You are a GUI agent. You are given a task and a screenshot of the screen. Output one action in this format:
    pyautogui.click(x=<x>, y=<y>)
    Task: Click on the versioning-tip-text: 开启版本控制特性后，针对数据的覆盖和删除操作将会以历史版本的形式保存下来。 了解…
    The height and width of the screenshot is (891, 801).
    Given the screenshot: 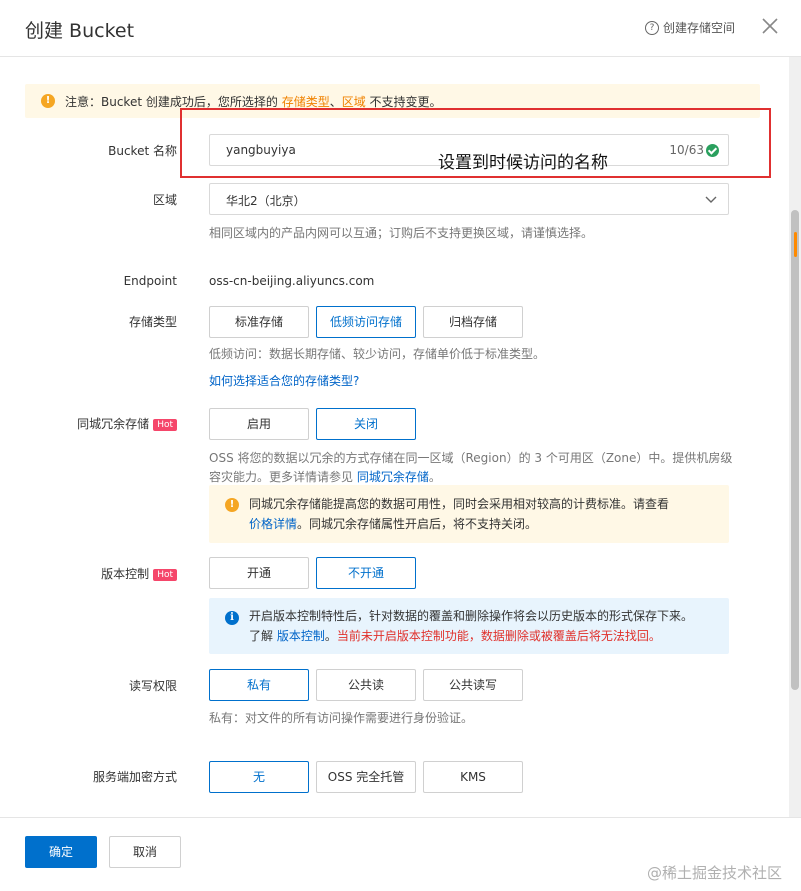 What is the action you would take?
    pyautogui.click(x=471, y=626)
    